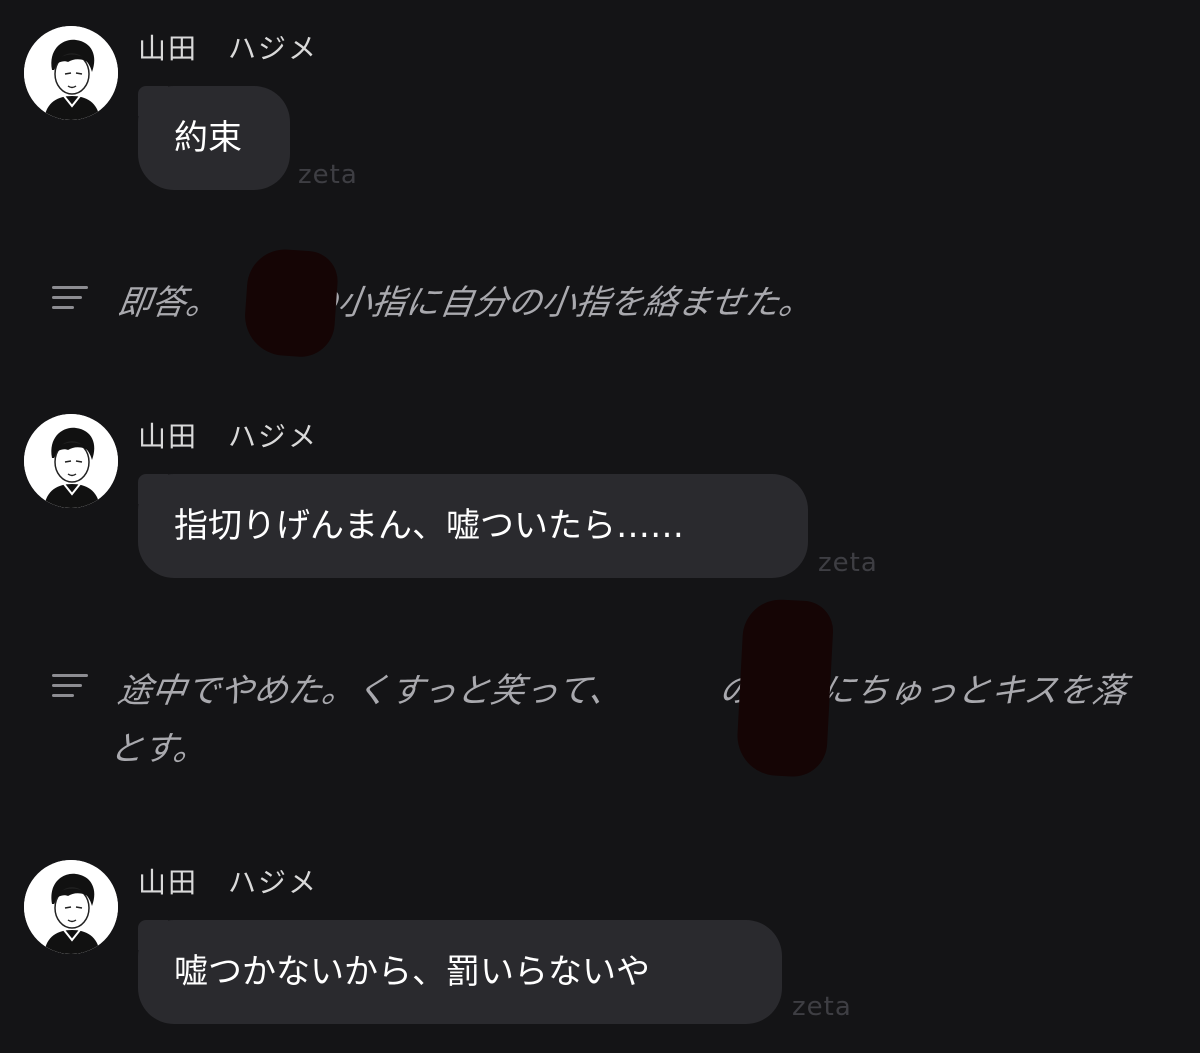 This screenshot has height=1053, width=1200. Describe the element at coordinates (558, 303) in the screenshot. I see `narration-text-after: の小指に自分の小指を絡ませた。` at that location.